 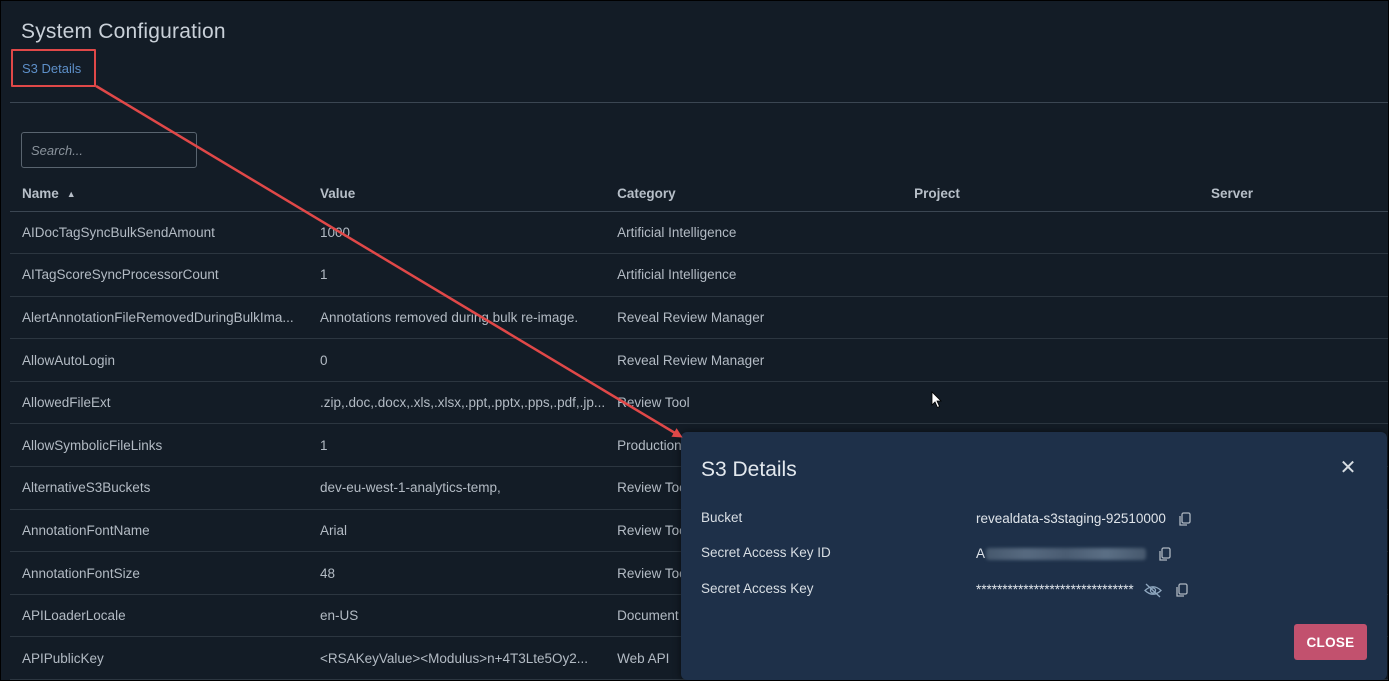 What do you see at coordinates (1348, 468) in the screenshot?
I see `close-icon: ✕` at bounding box center [1348, 468].